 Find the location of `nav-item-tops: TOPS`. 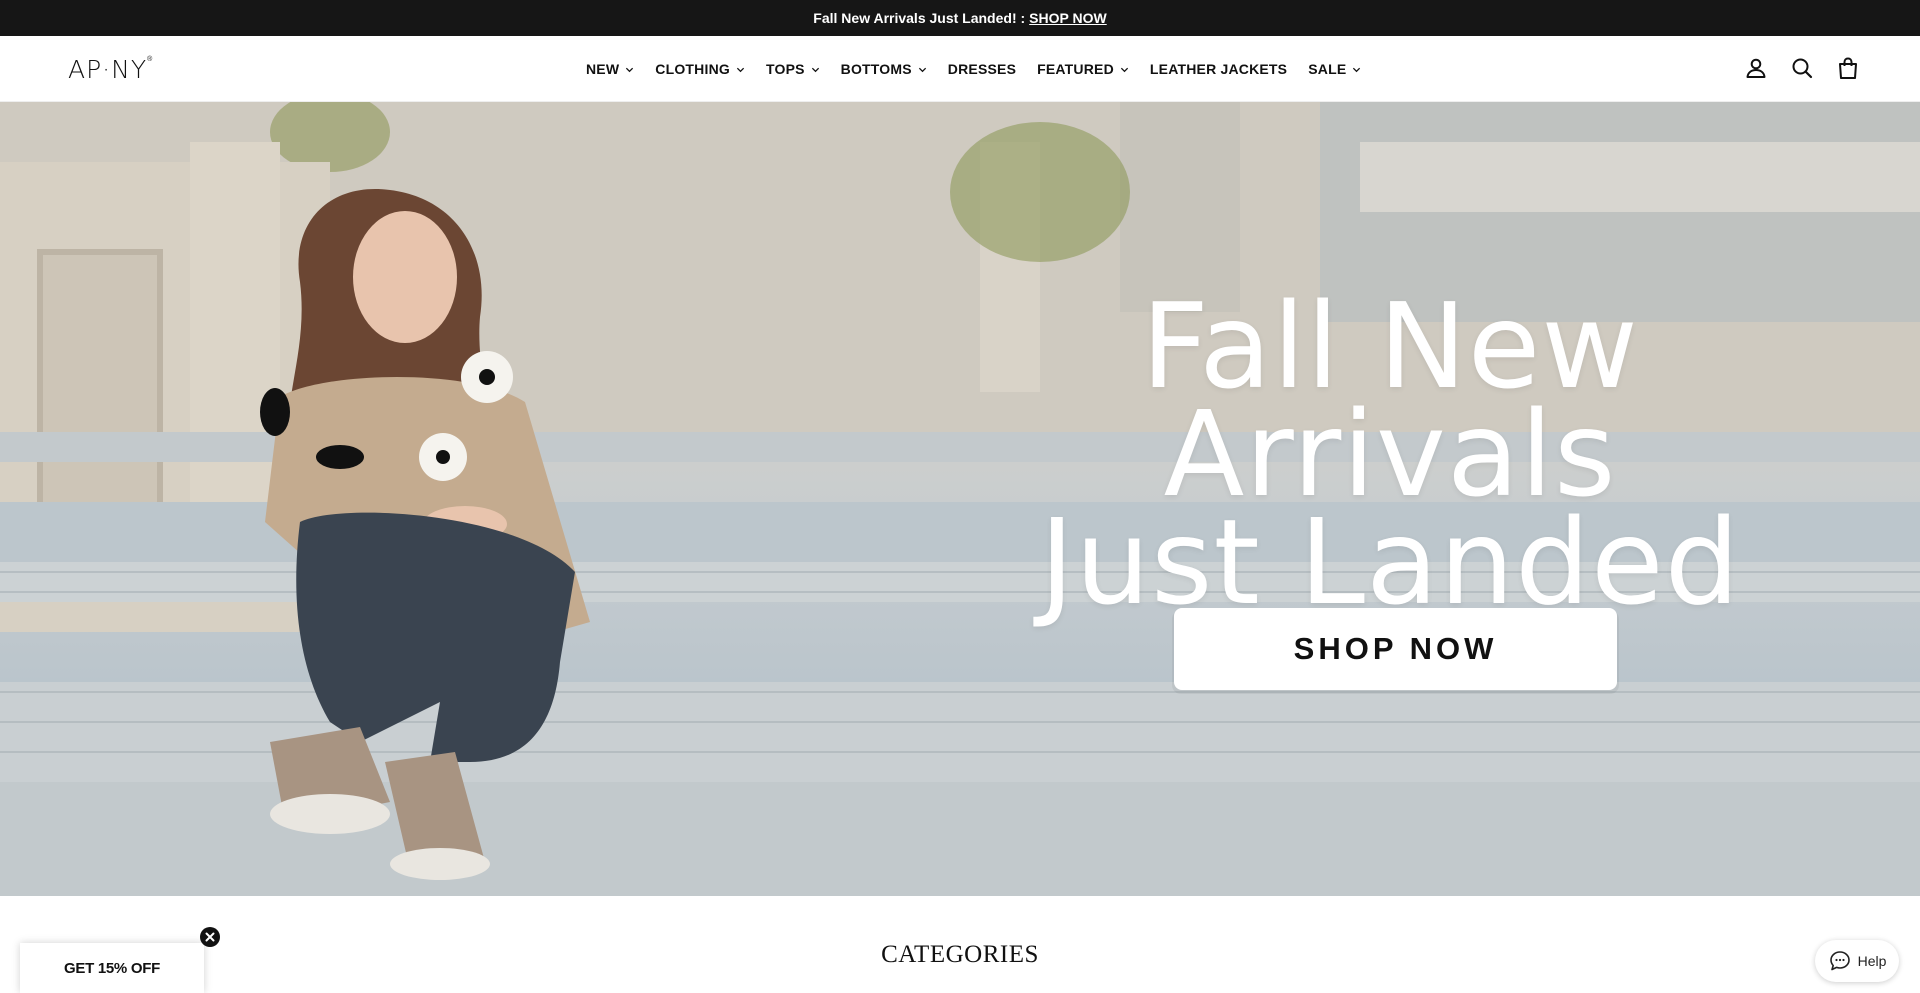

nav-item-tops: TOPS is located at coordinates (793, 69).